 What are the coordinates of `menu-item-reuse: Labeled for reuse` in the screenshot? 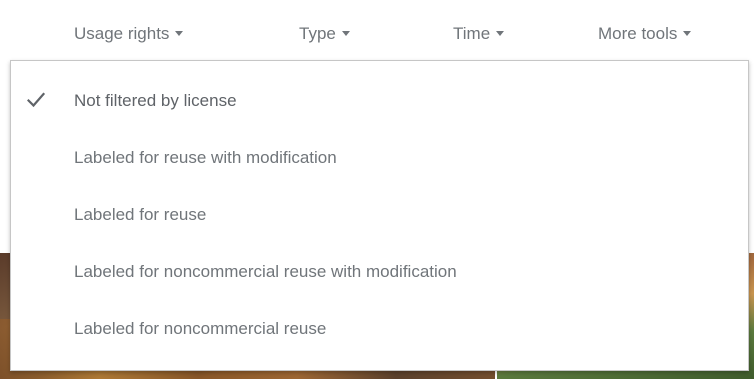 It's located at (379, 215).